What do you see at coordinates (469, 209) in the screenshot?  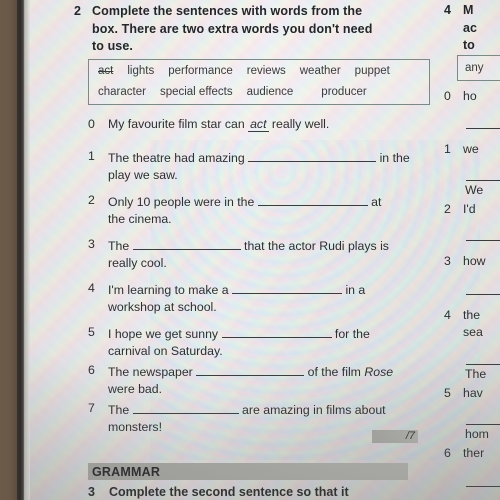 I see `right-question-text-2: I'd` at bounding box center [469, 209].